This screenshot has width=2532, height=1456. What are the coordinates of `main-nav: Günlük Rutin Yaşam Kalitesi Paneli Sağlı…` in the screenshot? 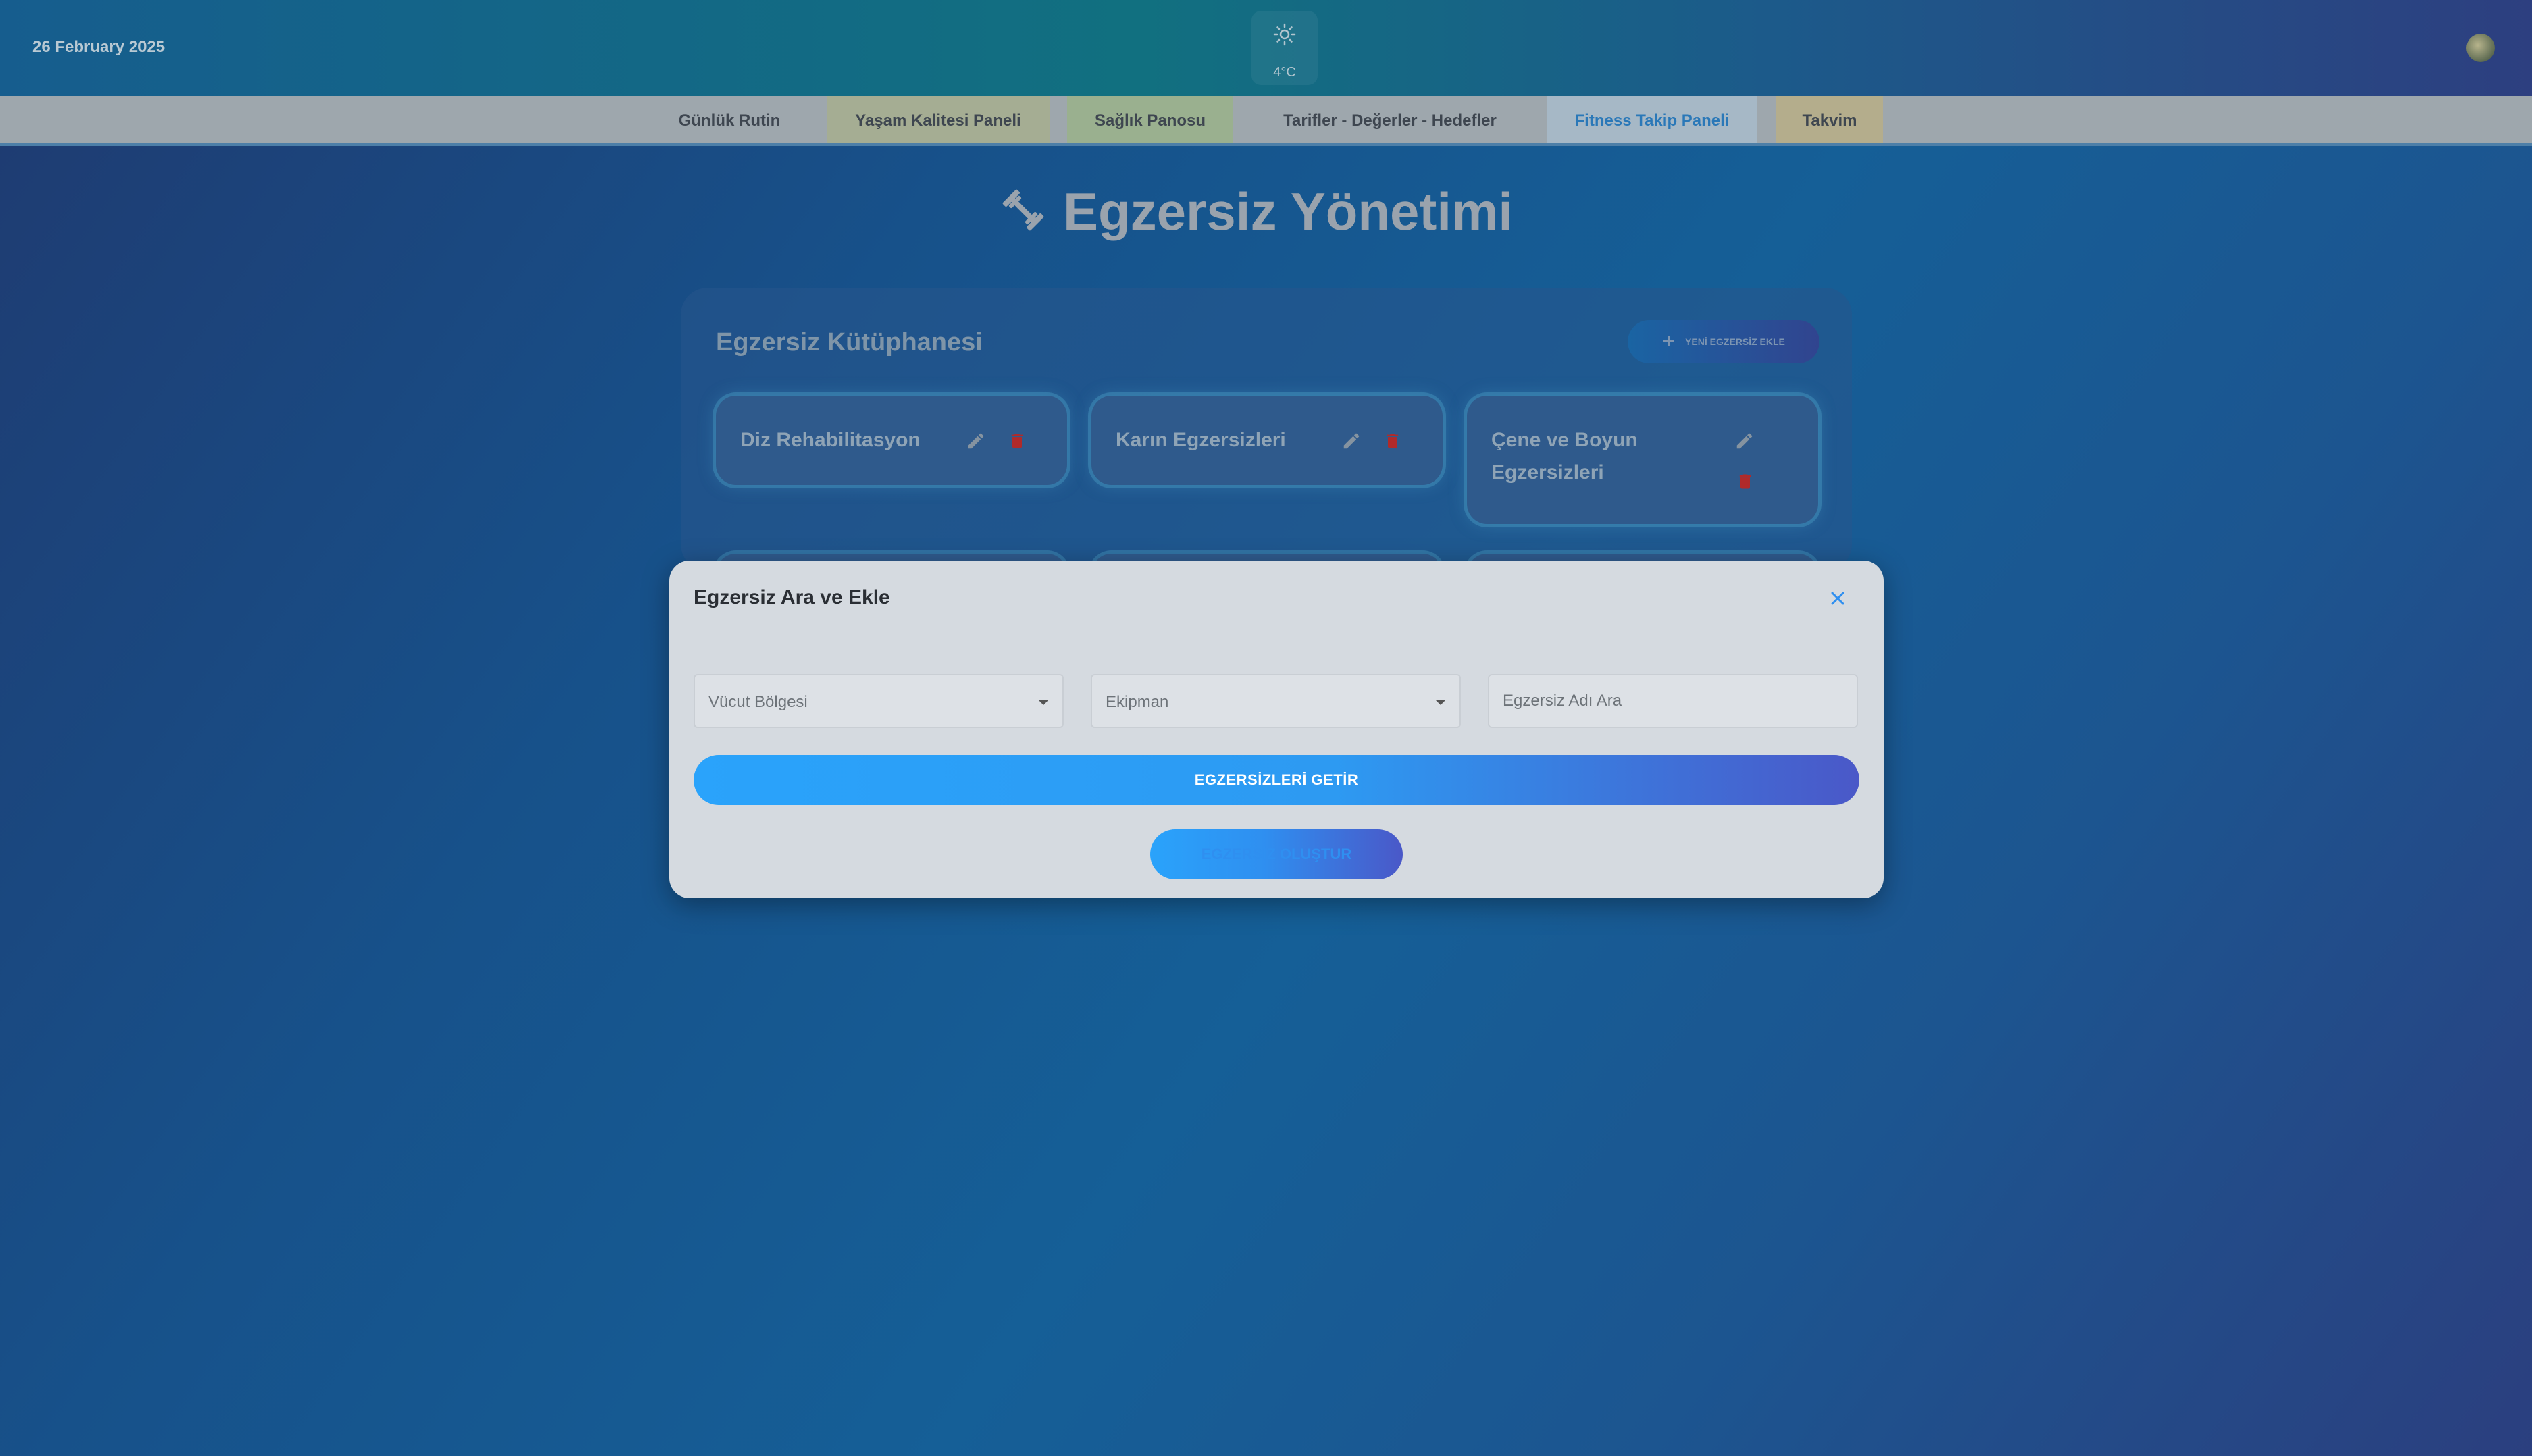 It's located at (1266, 121).